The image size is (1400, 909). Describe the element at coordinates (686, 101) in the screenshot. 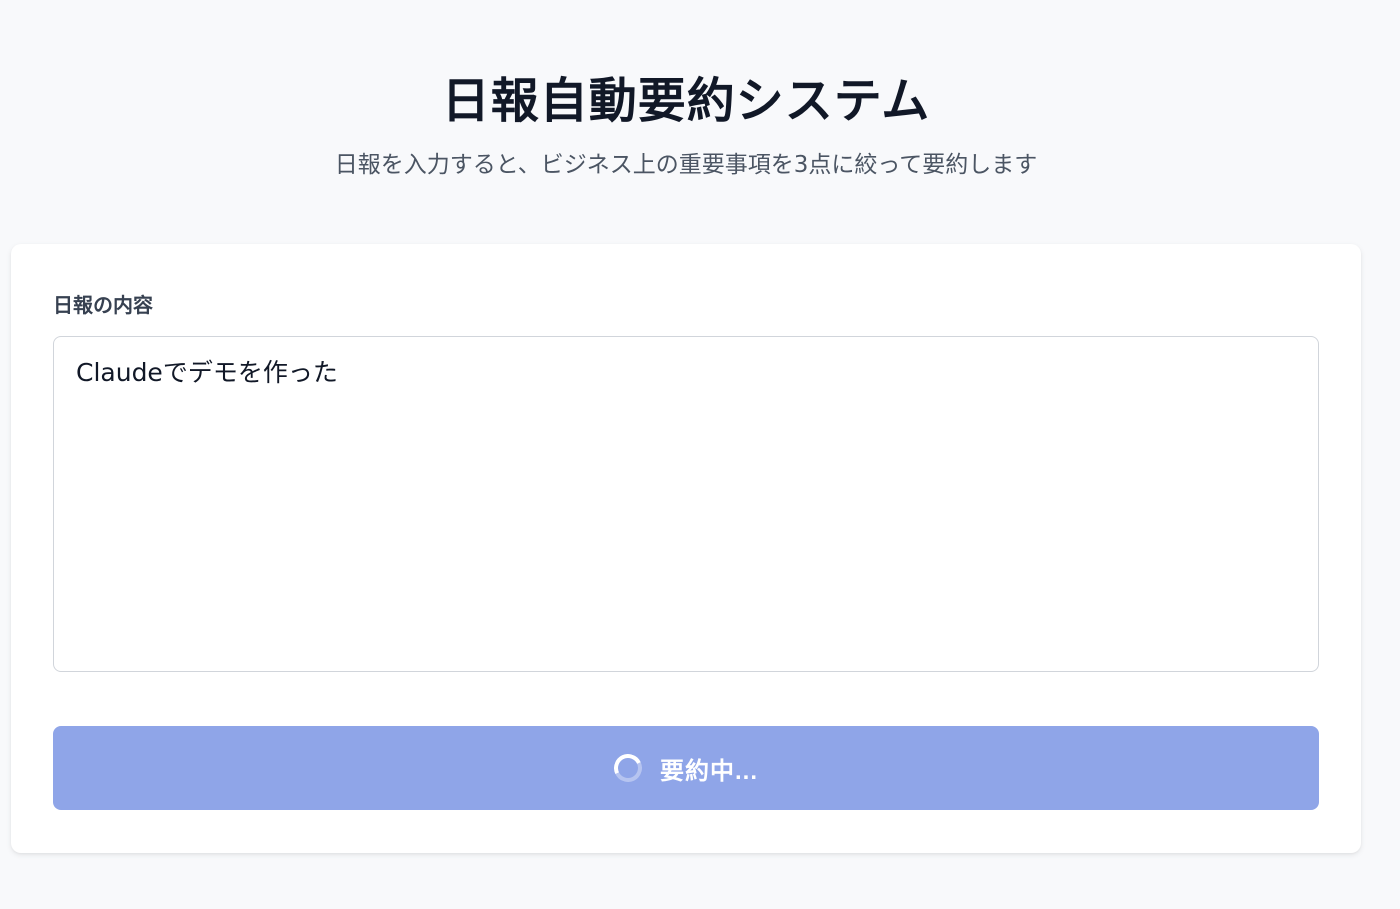

I see `page-title: 日報自動要約システム` at that location.